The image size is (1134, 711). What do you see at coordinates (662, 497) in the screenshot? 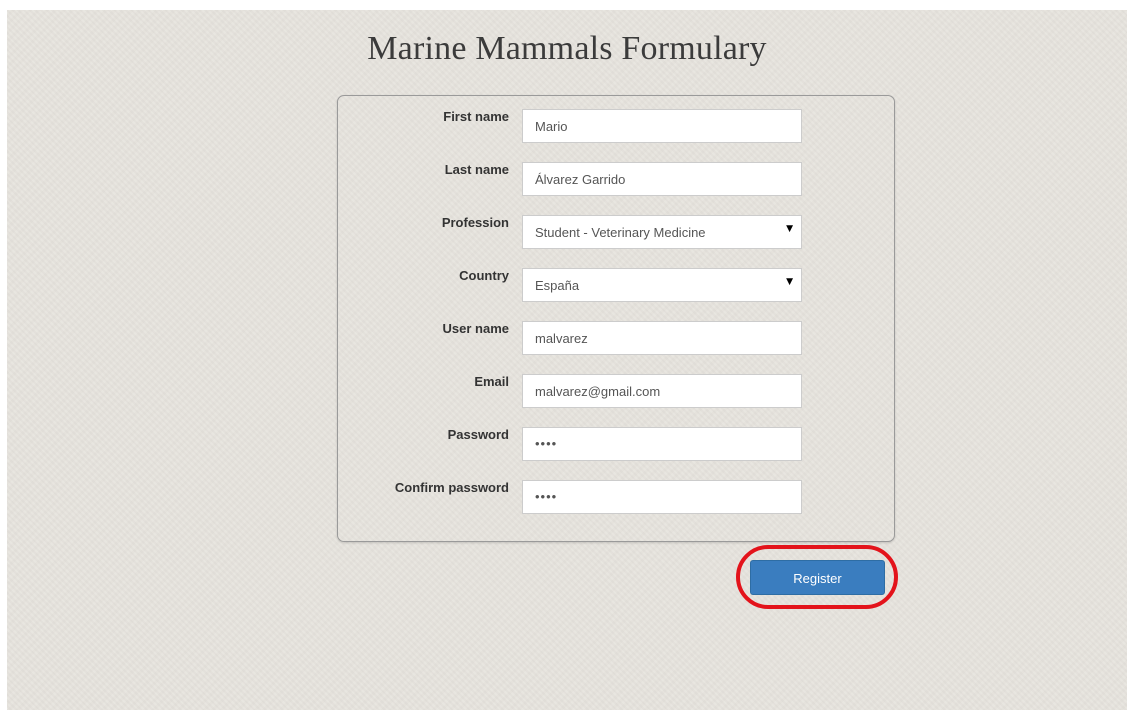
I see `confirm-password-input: ••••` at bounding box center [662, 497].